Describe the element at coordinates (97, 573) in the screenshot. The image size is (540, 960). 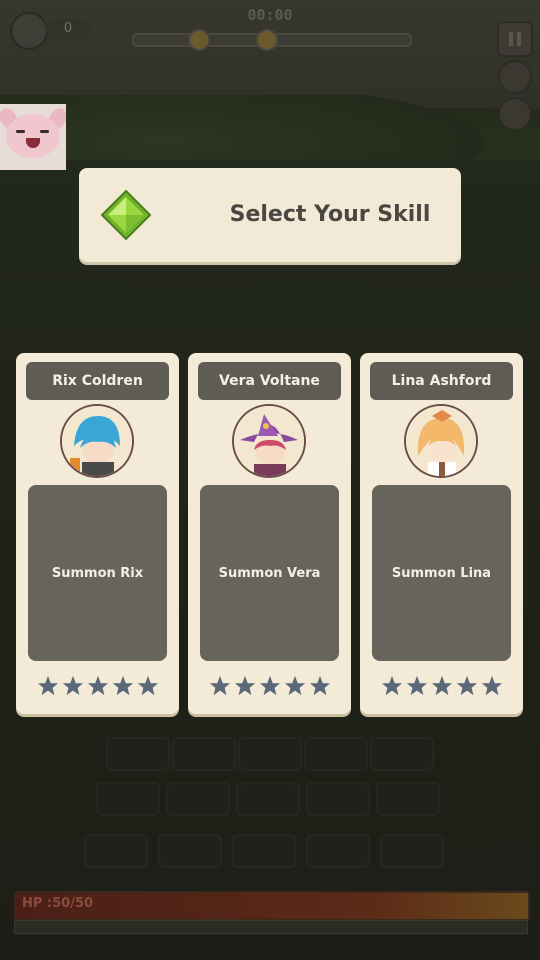
I see `card-description: Summon Rix` at that location.